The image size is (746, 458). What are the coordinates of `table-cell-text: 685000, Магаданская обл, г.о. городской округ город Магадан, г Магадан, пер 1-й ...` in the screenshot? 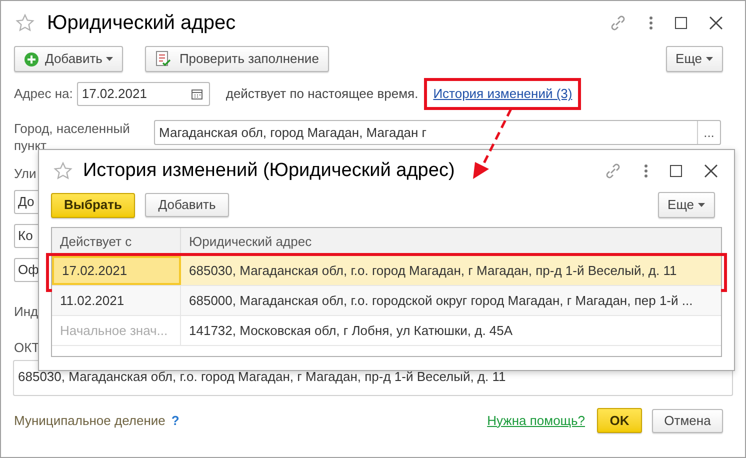 It's located at (441, 301).